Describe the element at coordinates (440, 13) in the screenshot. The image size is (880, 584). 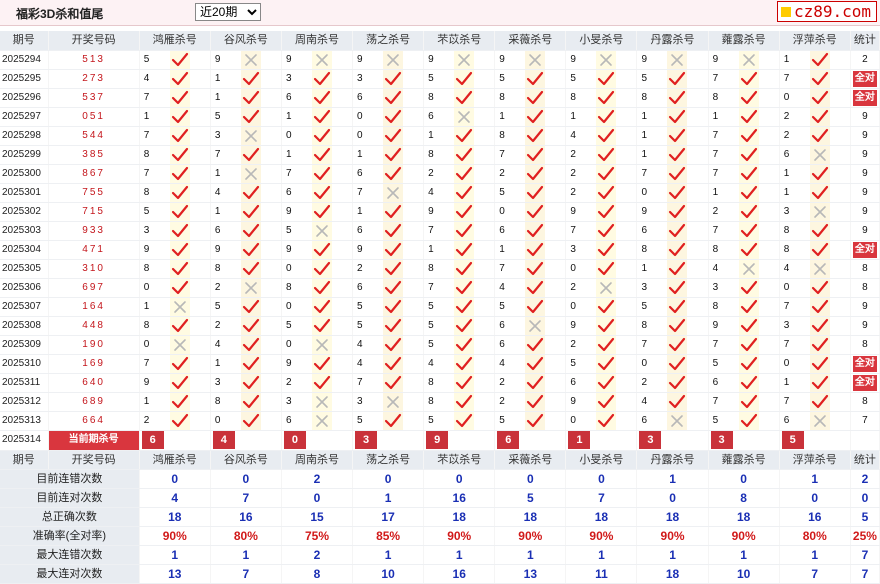
I see `top-bar: 福彩3D杀和值尾 近20期 cz89.com` at that location.